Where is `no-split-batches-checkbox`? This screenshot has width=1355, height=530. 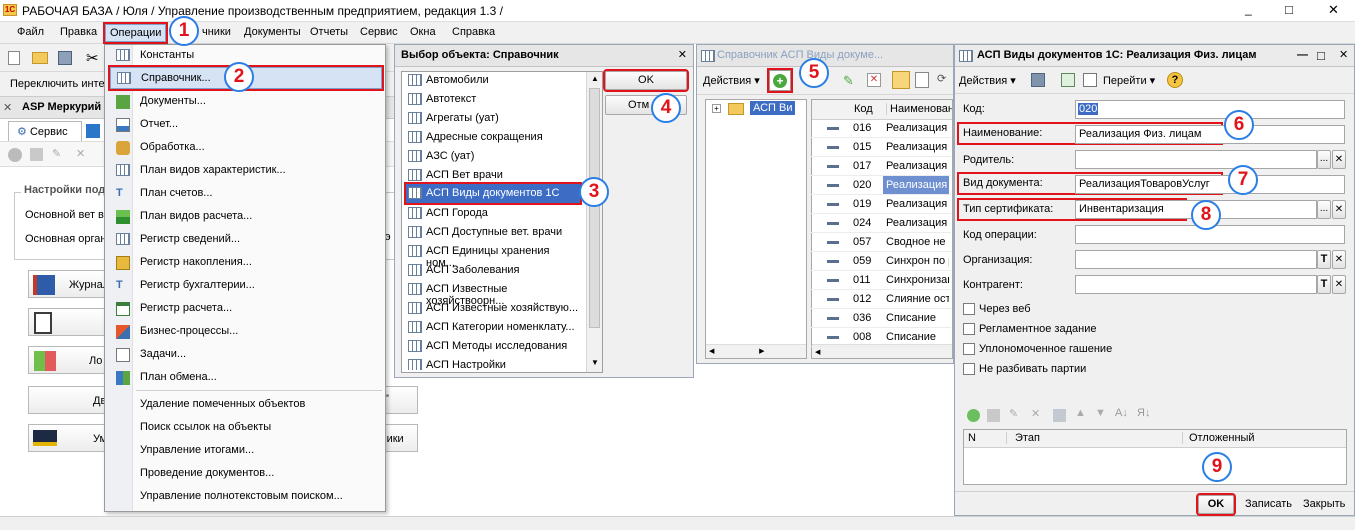
no-split-batches-checkbox is located at coordinates (969, 369).